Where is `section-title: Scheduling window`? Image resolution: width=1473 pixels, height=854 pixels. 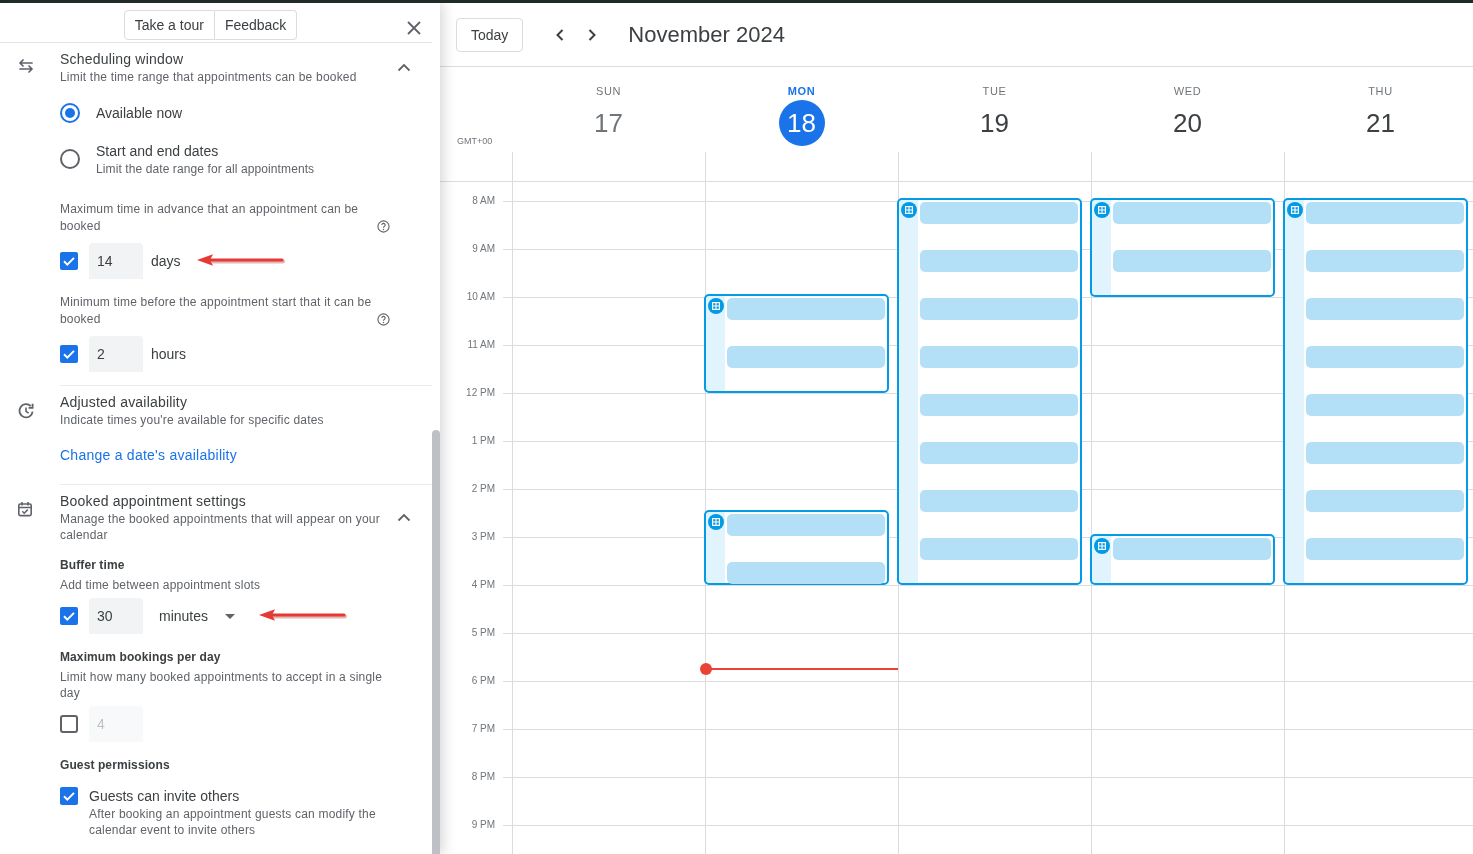
section-title: Scheduling window is located at coordinates (122, 59).